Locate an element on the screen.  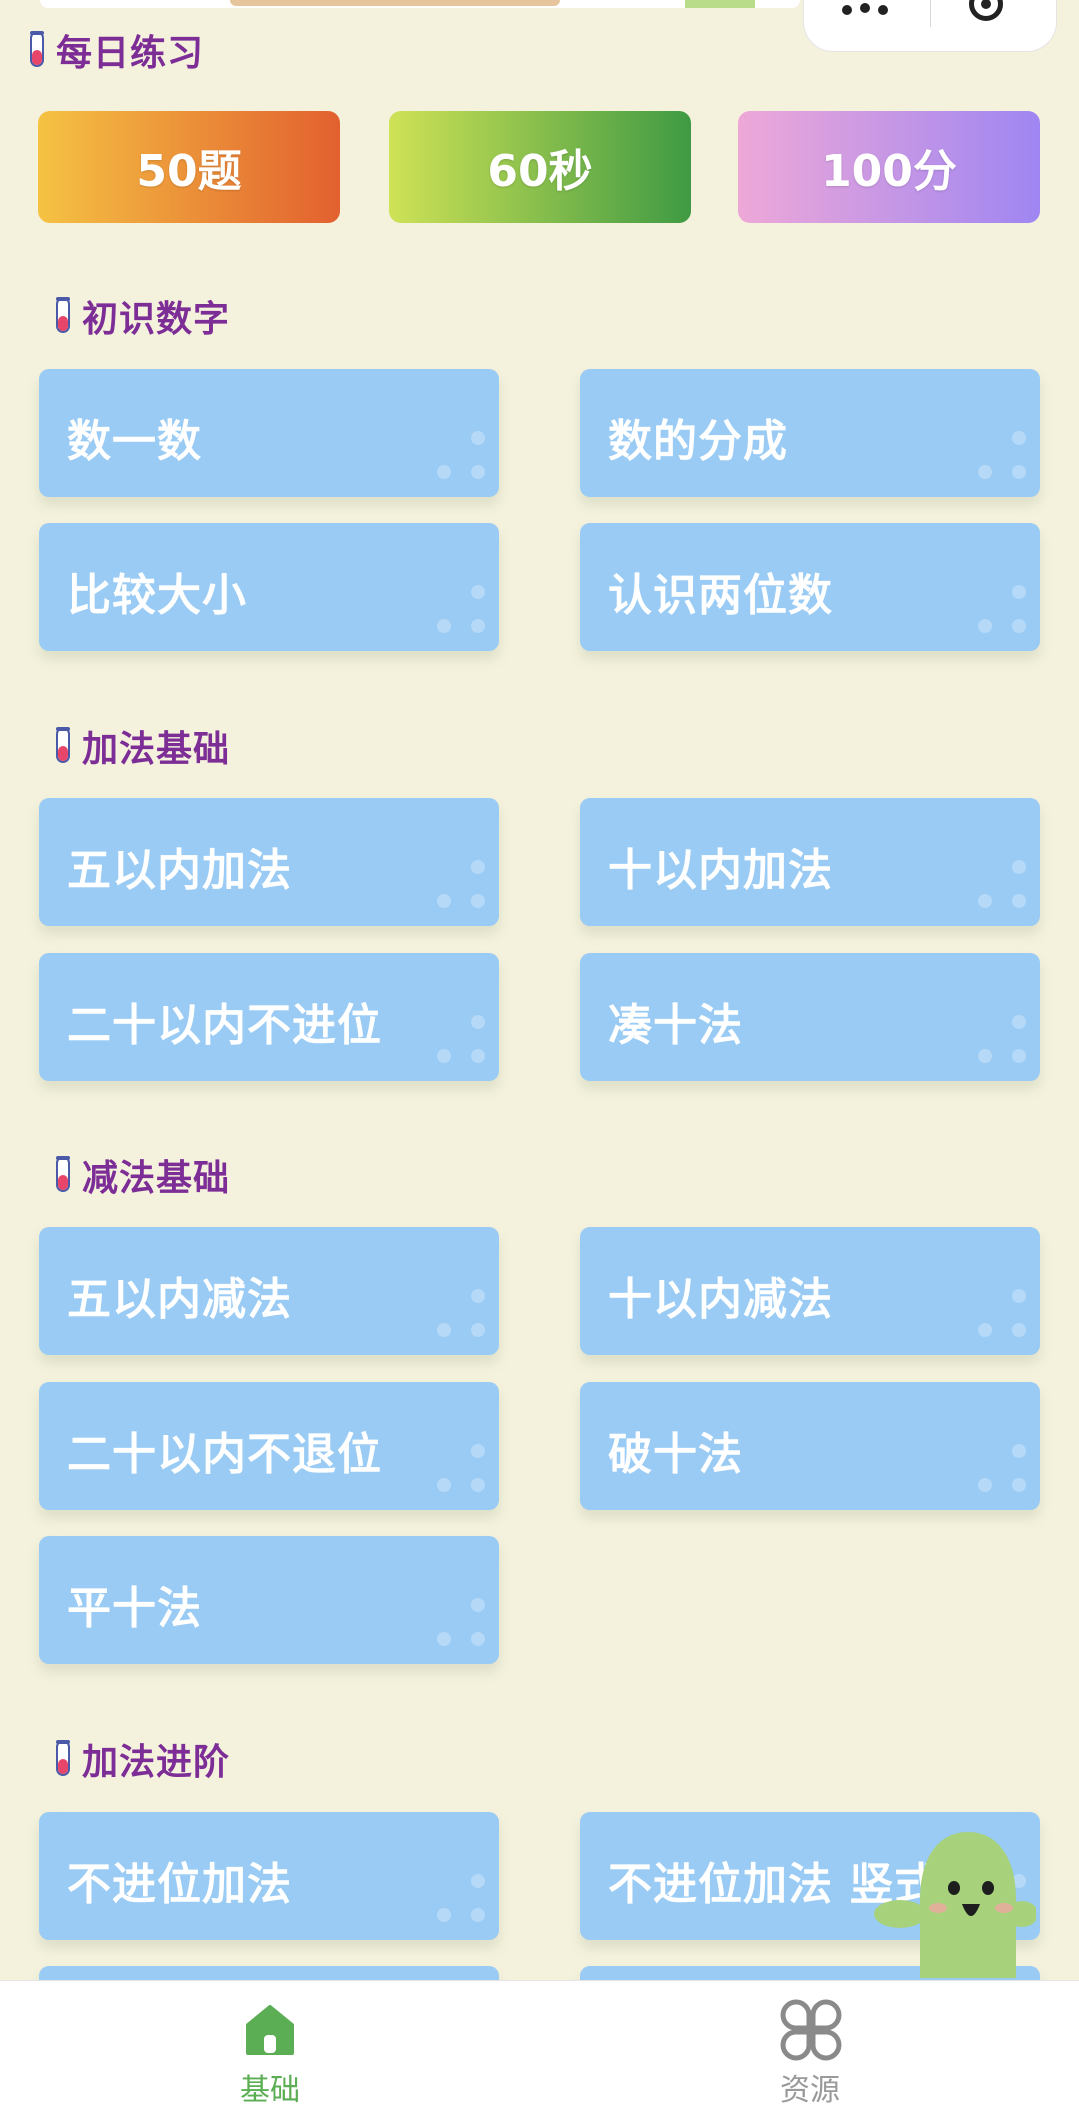
exercise-tile: 数一数 is located at coordinates (269, 433).